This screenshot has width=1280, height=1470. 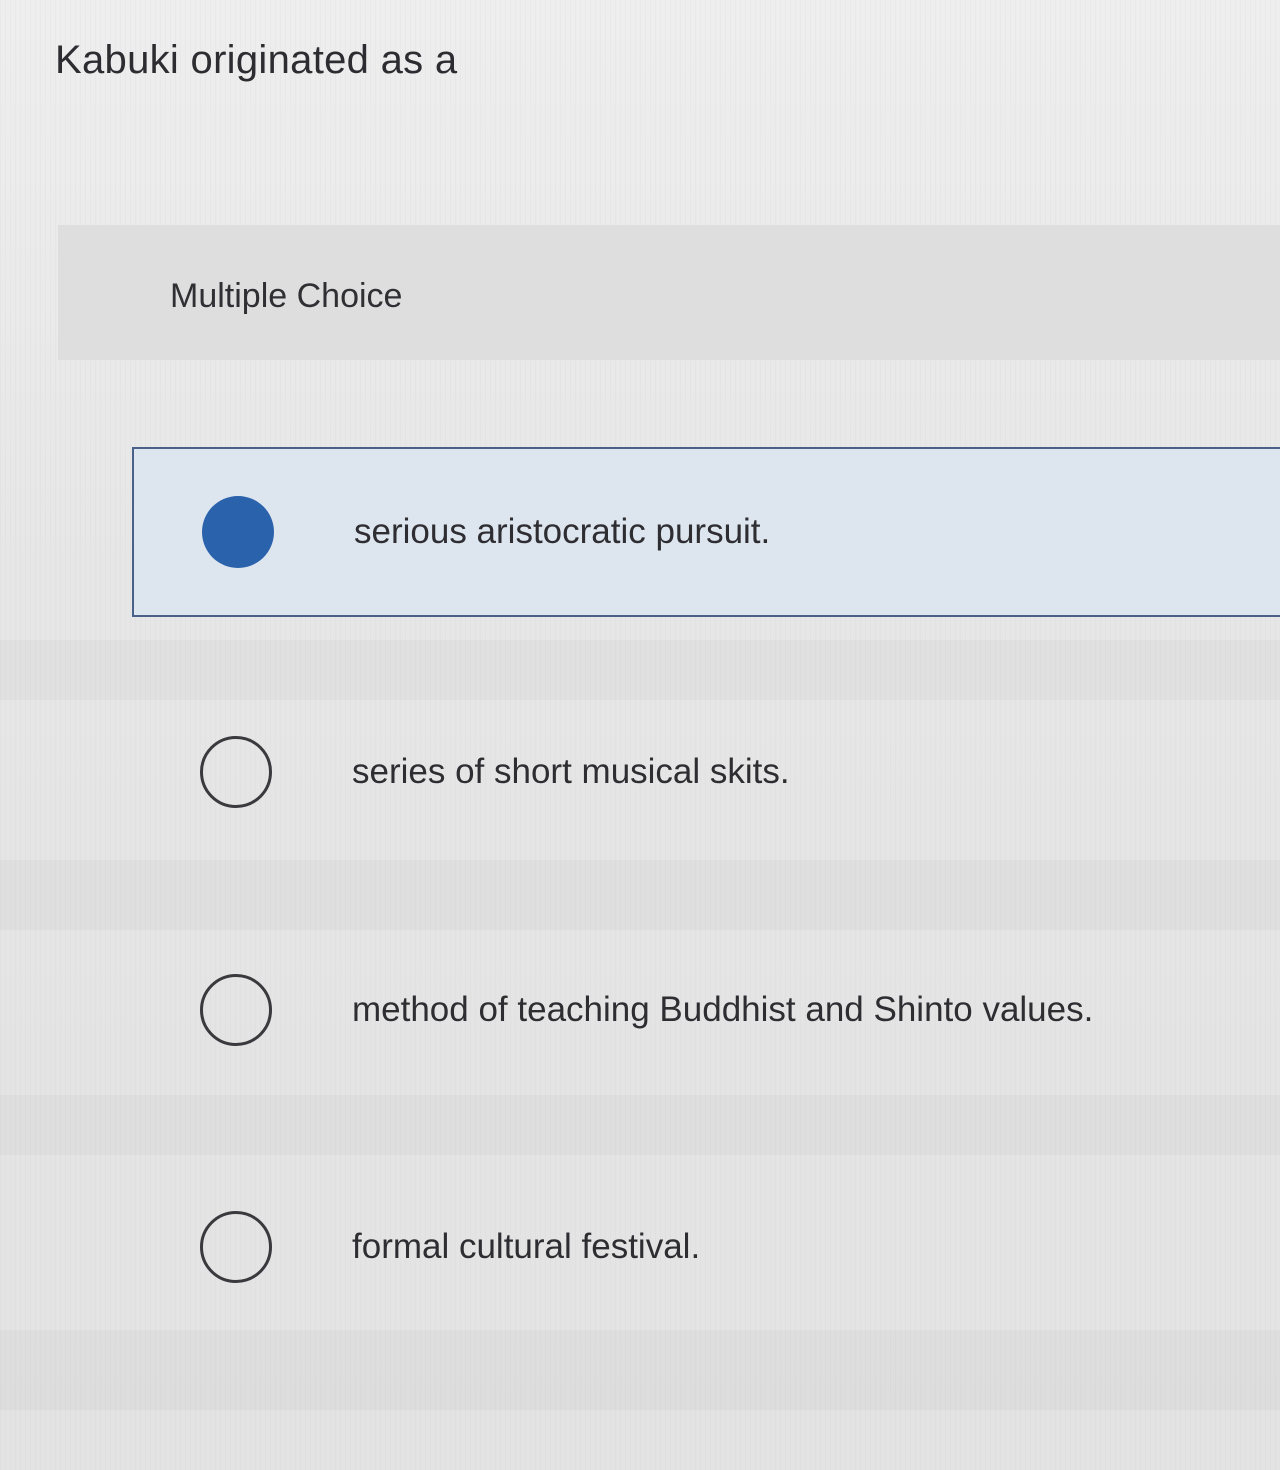 I want to click on answer-option-4: formal cultural festival., so click(x=706, y=1247).